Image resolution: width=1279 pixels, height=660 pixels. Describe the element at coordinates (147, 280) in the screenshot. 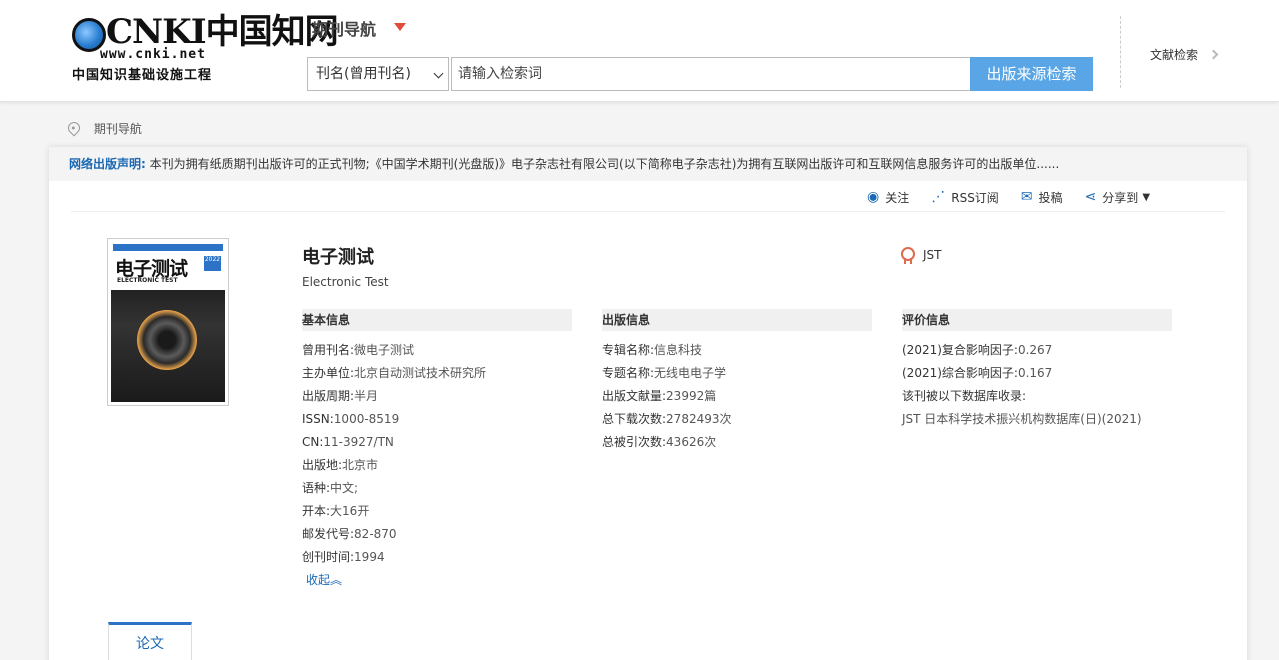

I see `cover-english: ELECTRONIC TEST` at that location.